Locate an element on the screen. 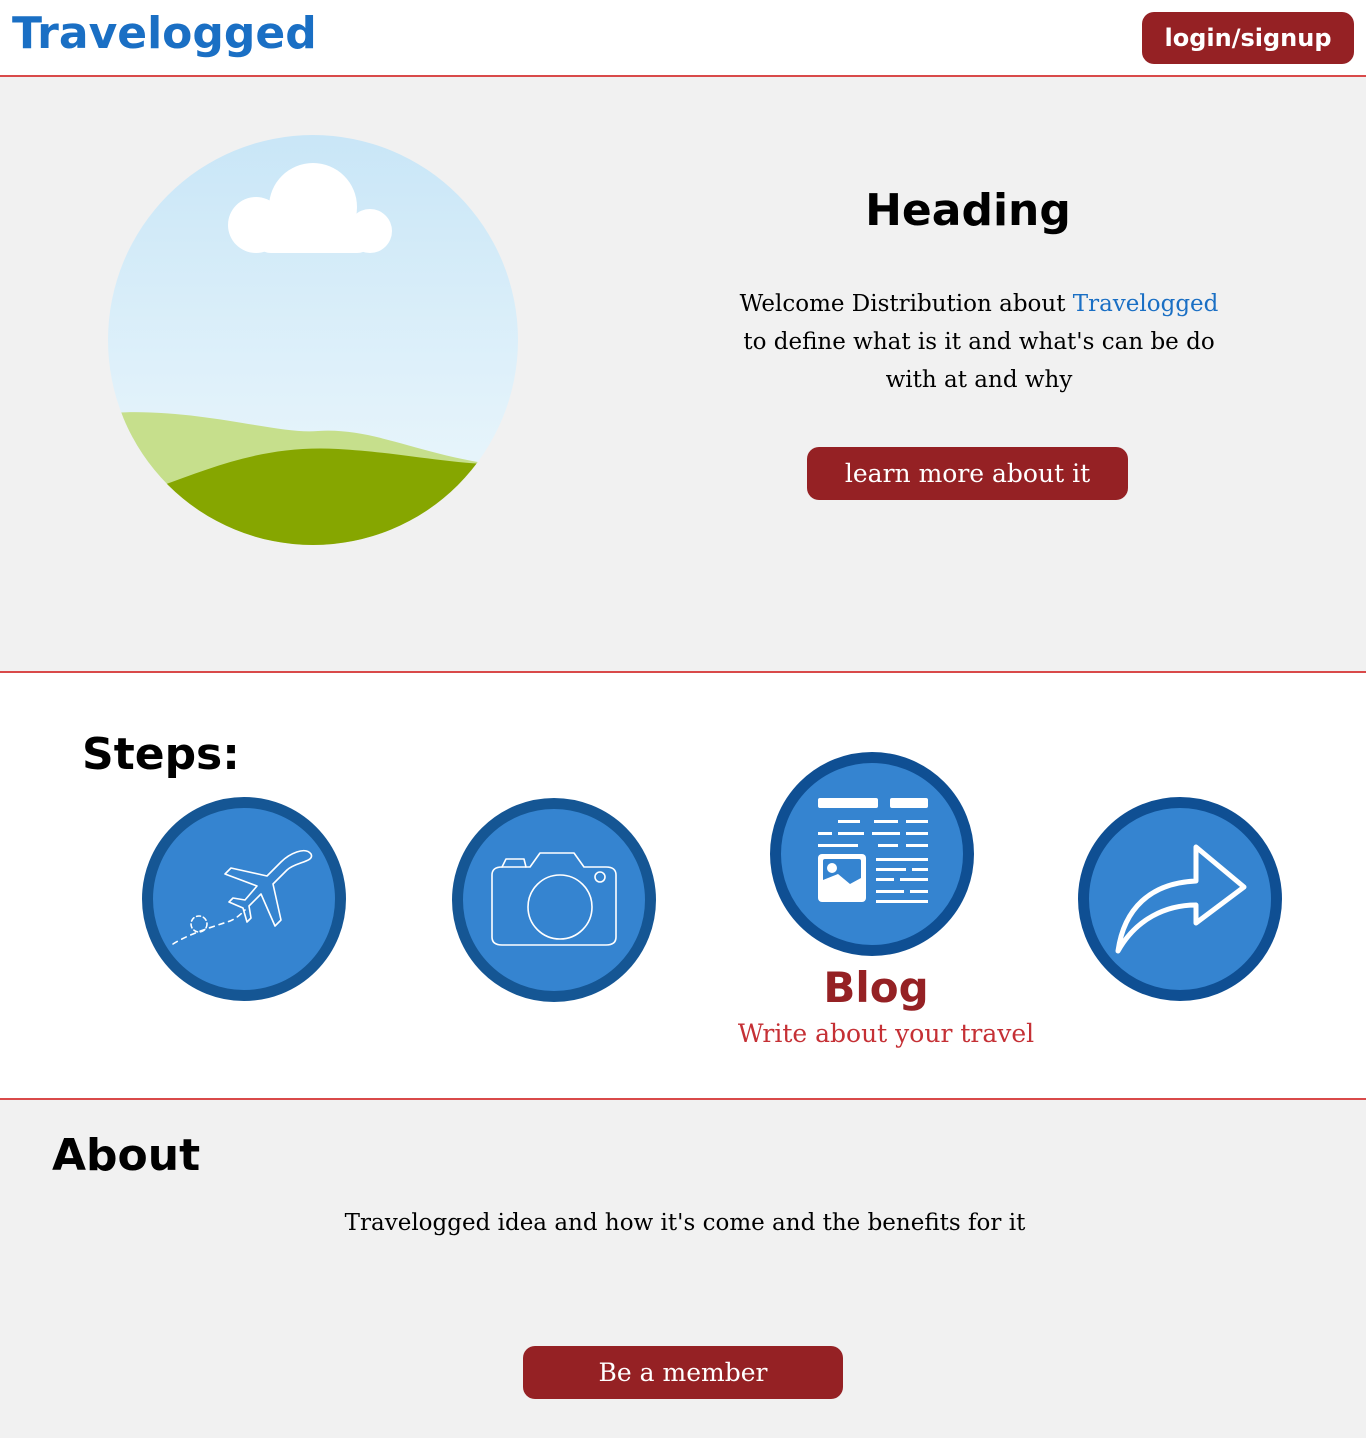 The image size is (1366, 1438). landscape-icon is located at coordinates (313, 340).